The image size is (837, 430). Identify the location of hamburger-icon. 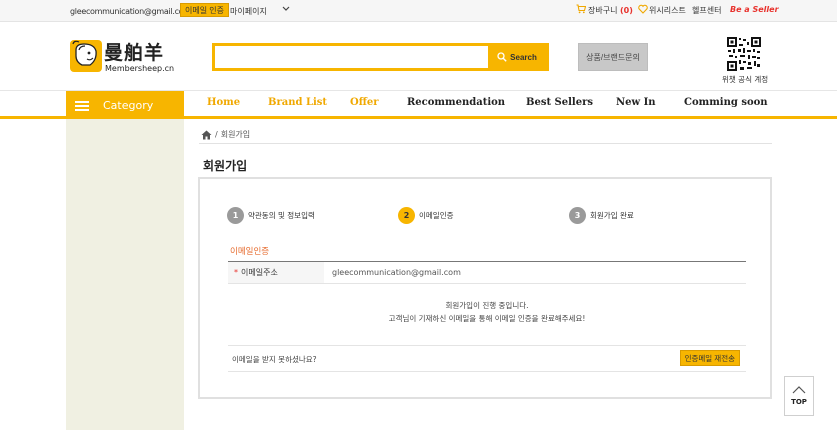
(82, 105).